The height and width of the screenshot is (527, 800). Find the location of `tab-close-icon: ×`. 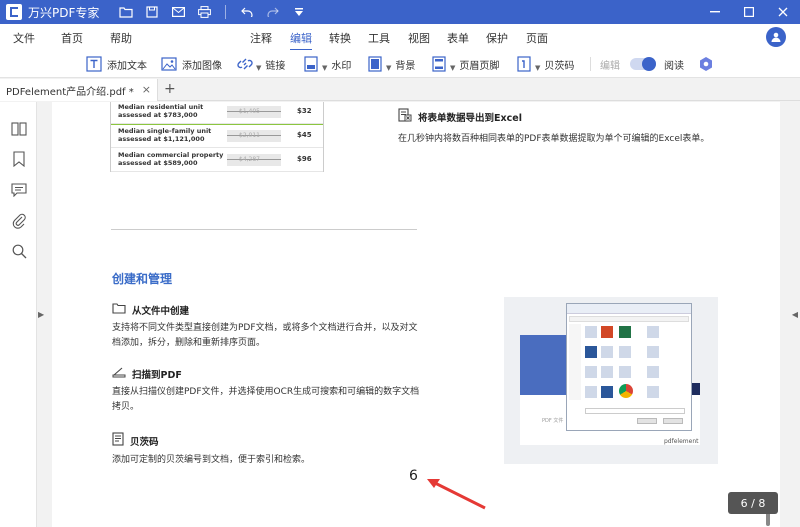

tab-close-icon: × is located at coordinates (146, 89).